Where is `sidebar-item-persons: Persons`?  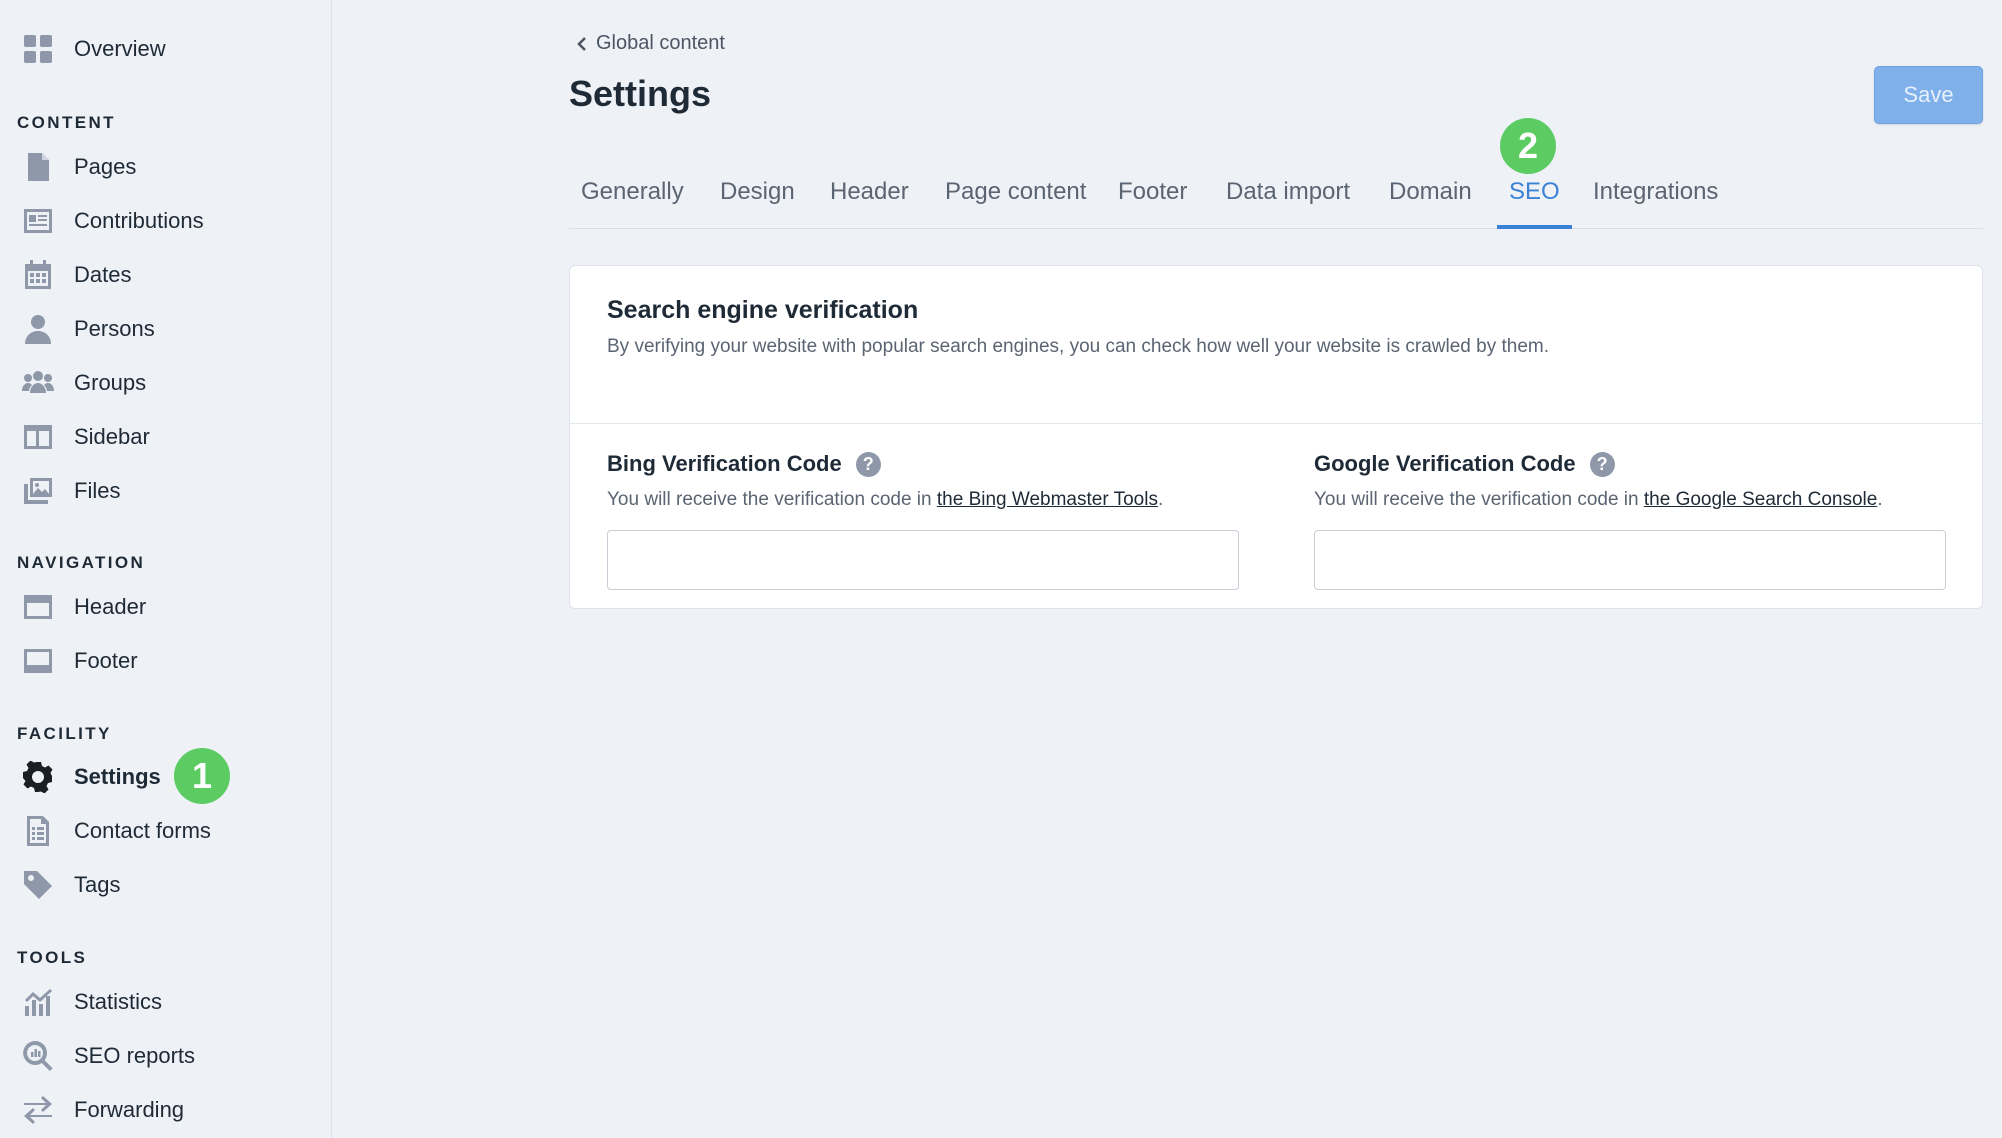
sidebar-item-persons: Persons is located at coordinates (87, 329).